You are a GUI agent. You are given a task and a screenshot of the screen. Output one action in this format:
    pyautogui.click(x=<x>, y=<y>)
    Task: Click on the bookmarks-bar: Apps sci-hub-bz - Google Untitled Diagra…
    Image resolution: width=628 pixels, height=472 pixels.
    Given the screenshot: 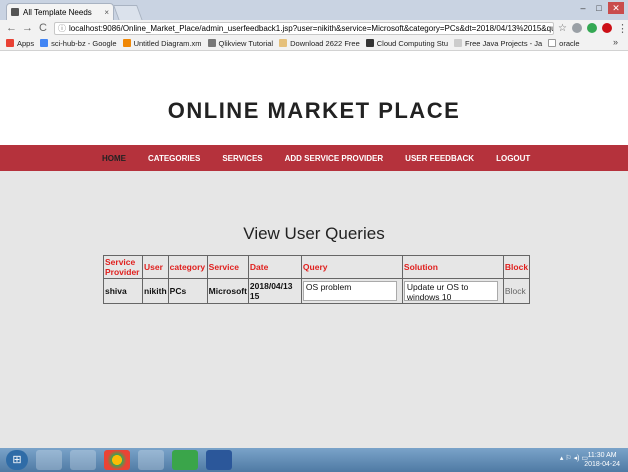 What is the action you would take?
    pyautogui.click(x=314, y=43)
    